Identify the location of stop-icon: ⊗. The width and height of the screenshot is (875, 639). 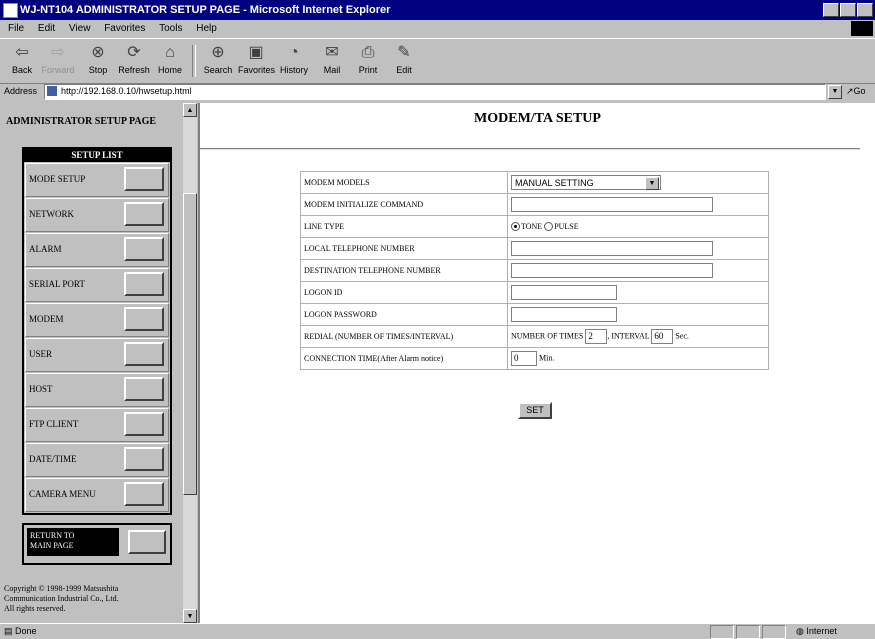
(98, 52).